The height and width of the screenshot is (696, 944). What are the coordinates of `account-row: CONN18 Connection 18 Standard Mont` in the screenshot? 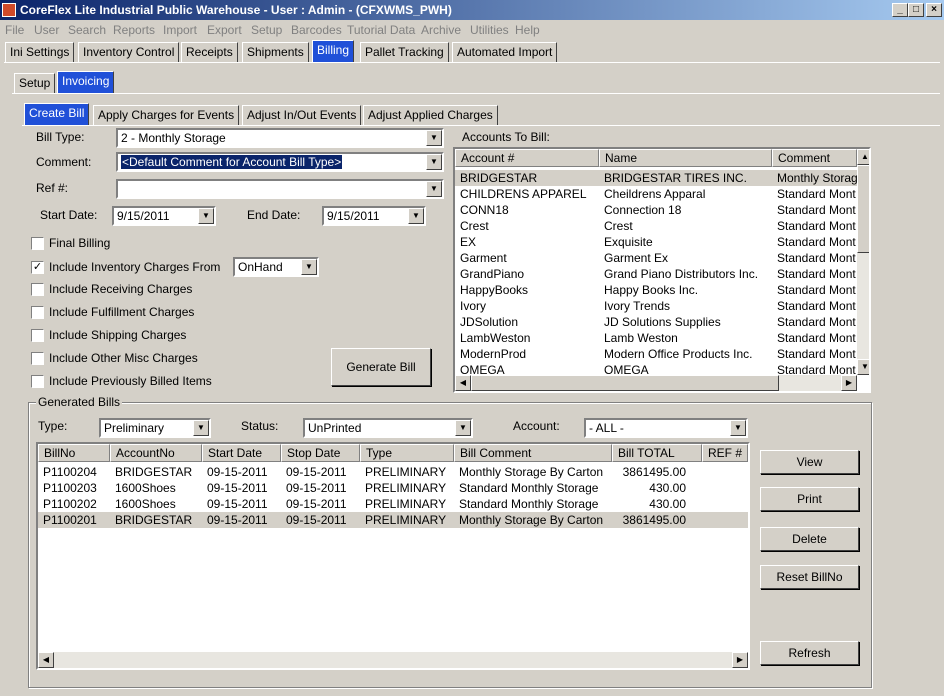 It's located at (656, 210).